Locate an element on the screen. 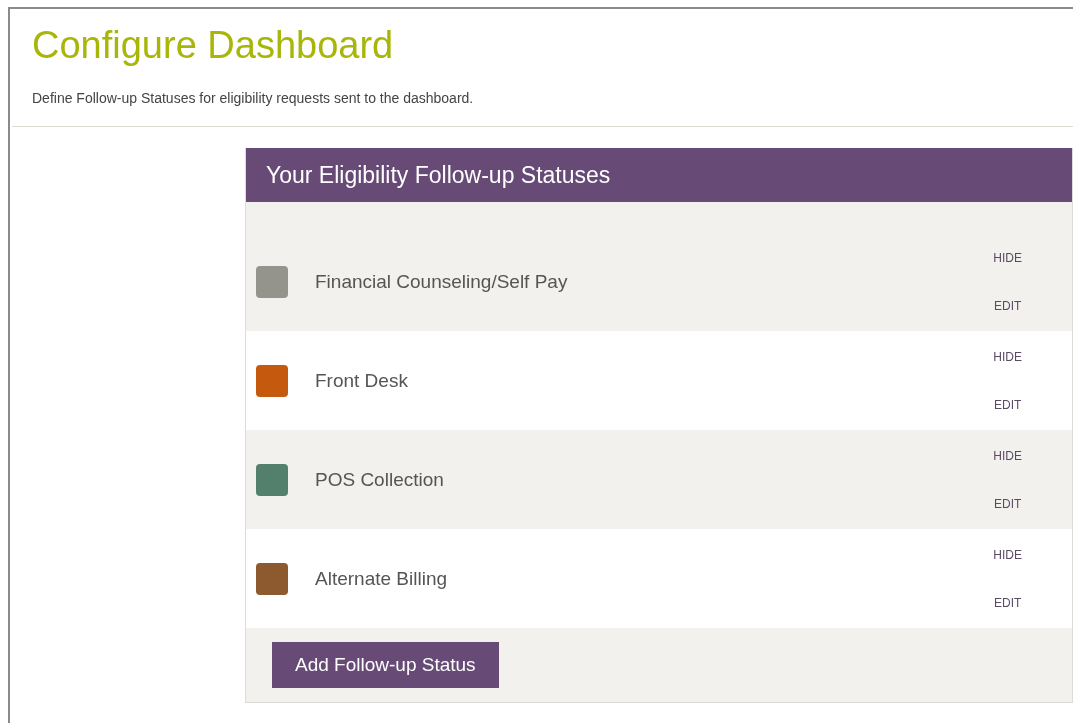 The height and width of the screenshot is (723, 1073). add-status-button: Add Follow-up Status is located at coordinates (385, 665).